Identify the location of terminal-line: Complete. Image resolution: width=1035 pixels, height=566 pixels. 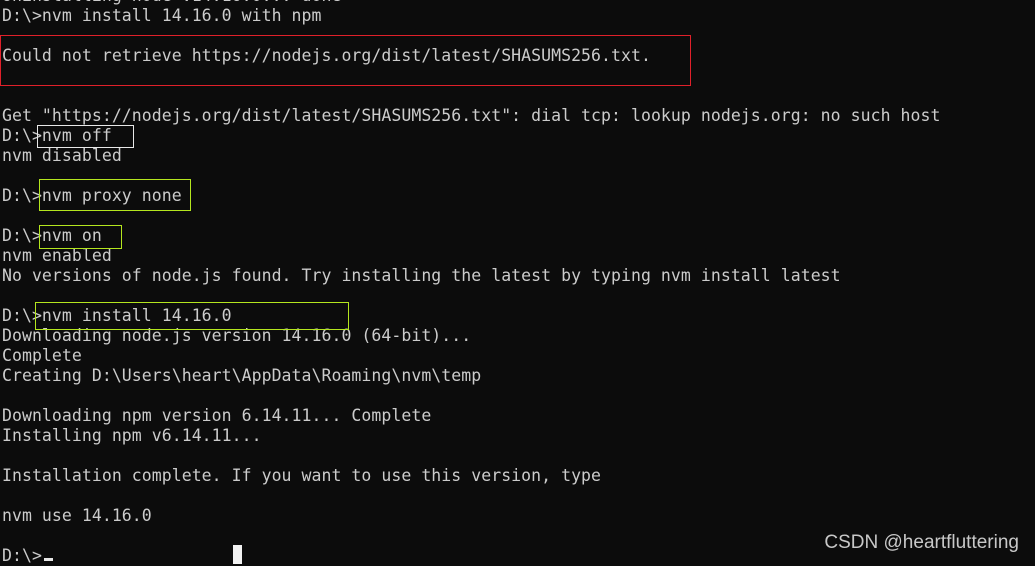
(42, 355).